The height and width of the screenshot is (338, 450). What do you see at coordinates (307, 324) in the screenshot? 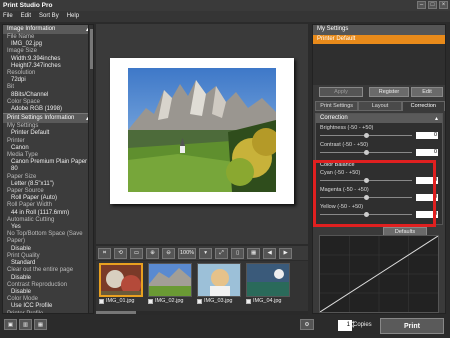
I see `settings-gear-icon: ⚙` at bounding box center [307, 324].